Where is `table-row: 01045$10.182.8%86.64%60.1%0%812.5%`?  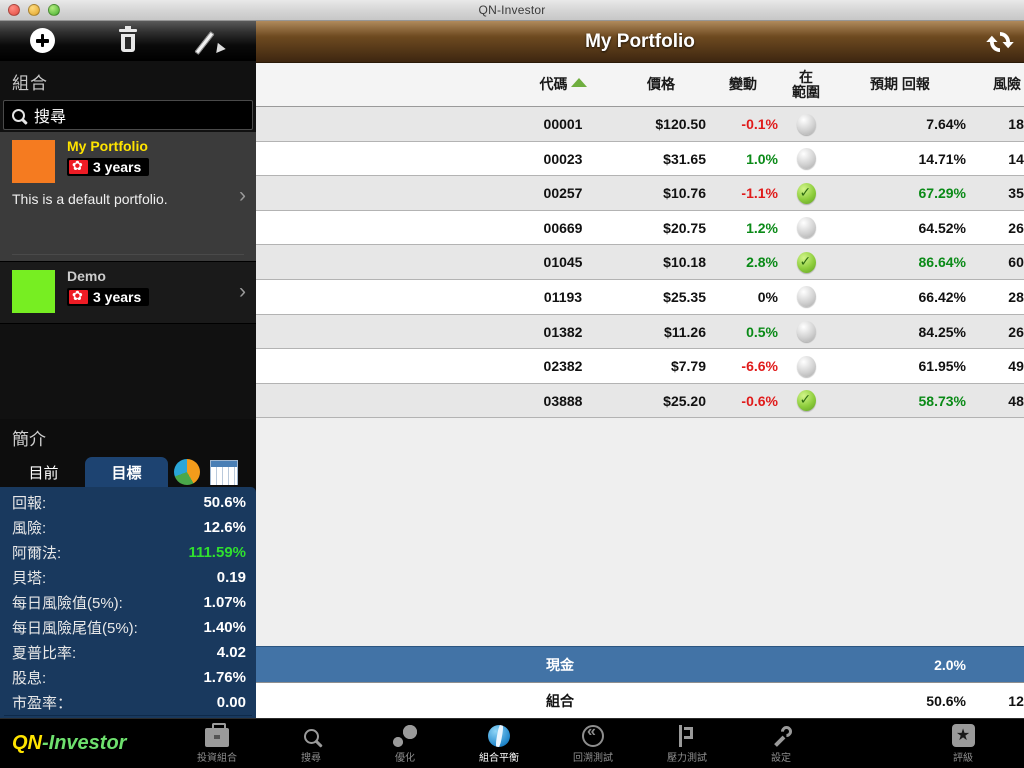 table-row: 01045$10.182.8%86.64%60.1%0%812.5% is located at coordinates (640, 262).